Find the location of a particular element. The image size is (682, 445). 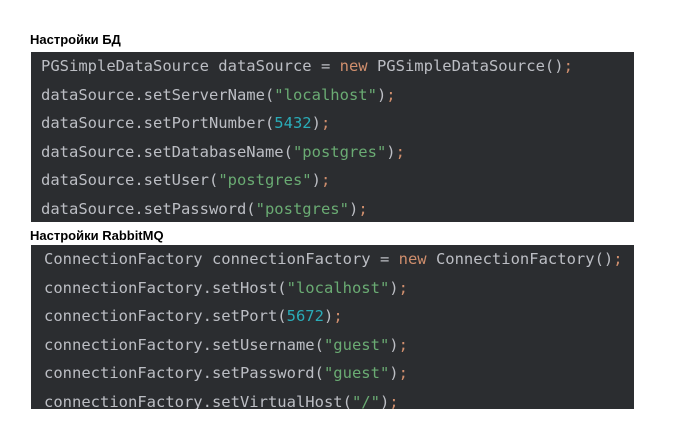

code-line: connectionFactory.setVirtualHost("/"); is located at coordinates (339, 398).